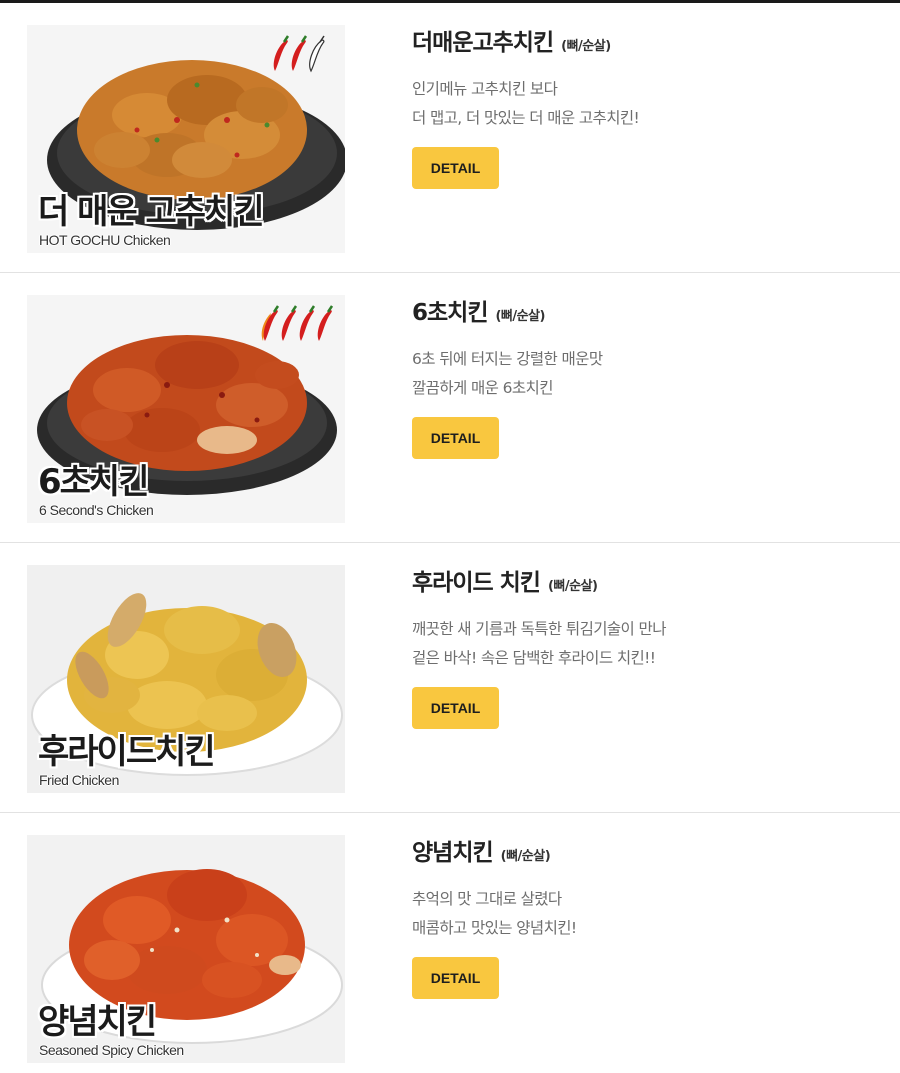 The height and width of the screenshot is (1073, 900). I want to click on image-subtitle: Fried Chicken, so click(79, 780).